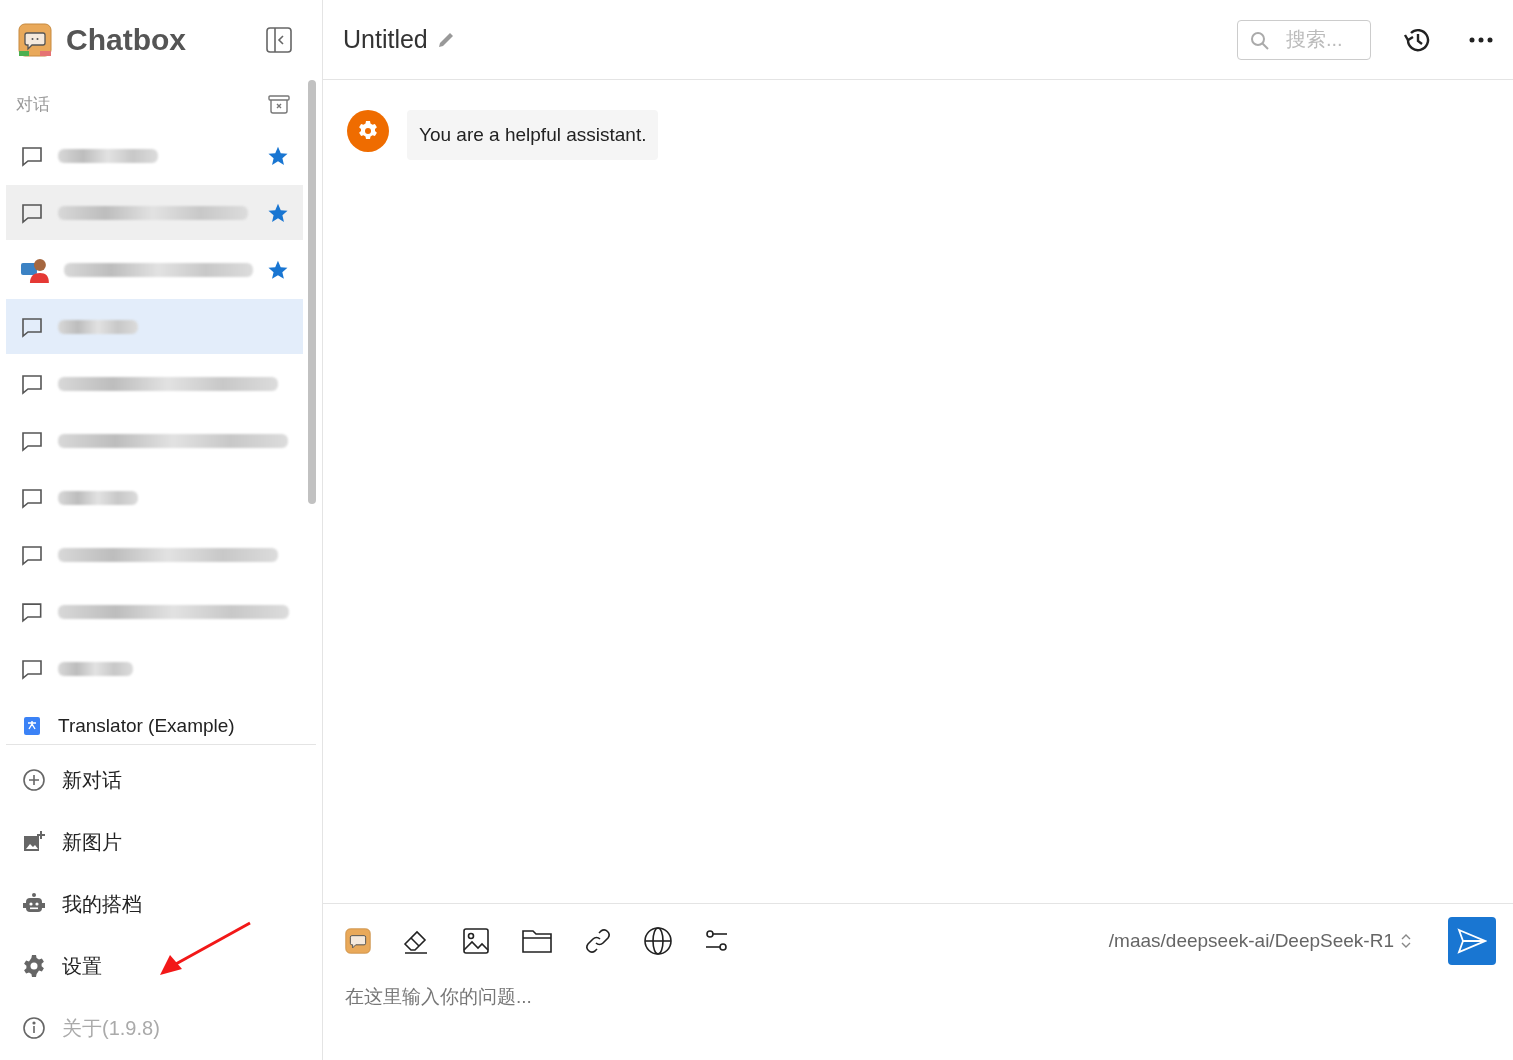 This screenshot has height=1060, width=1513. What do you see at coordinates (34, 1028) in the screenshot?
I see `info-icon` at bounding box center [34, 1028].